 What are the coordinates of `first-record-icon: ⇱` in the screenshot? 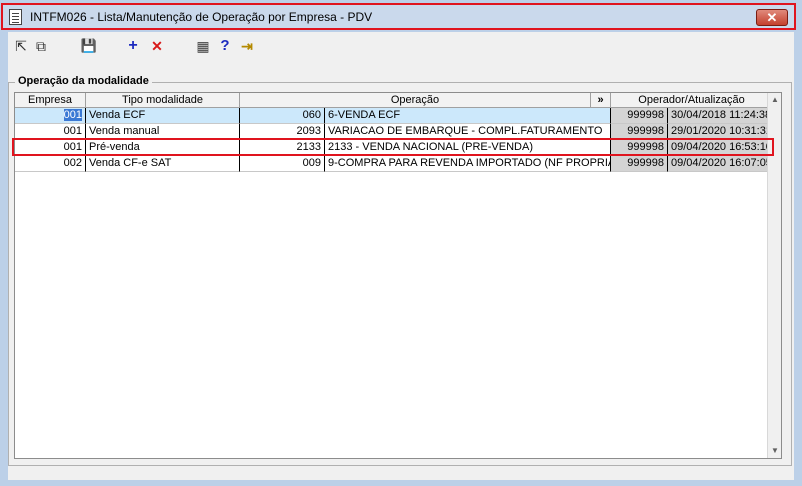 It's located at (21, 46).